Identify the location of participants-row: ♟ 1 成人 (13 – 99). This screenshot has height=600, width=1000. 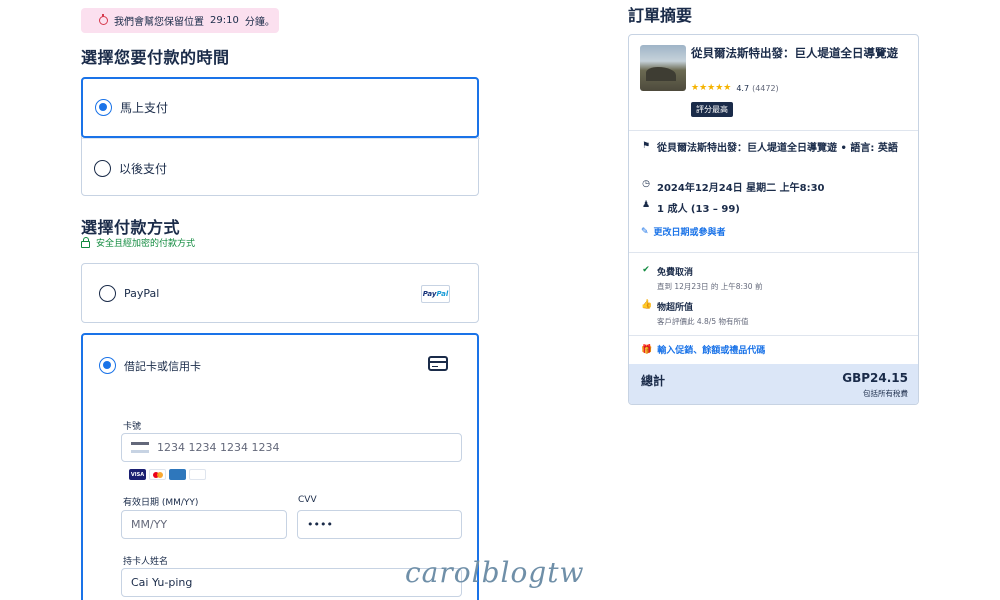
(690, 207).